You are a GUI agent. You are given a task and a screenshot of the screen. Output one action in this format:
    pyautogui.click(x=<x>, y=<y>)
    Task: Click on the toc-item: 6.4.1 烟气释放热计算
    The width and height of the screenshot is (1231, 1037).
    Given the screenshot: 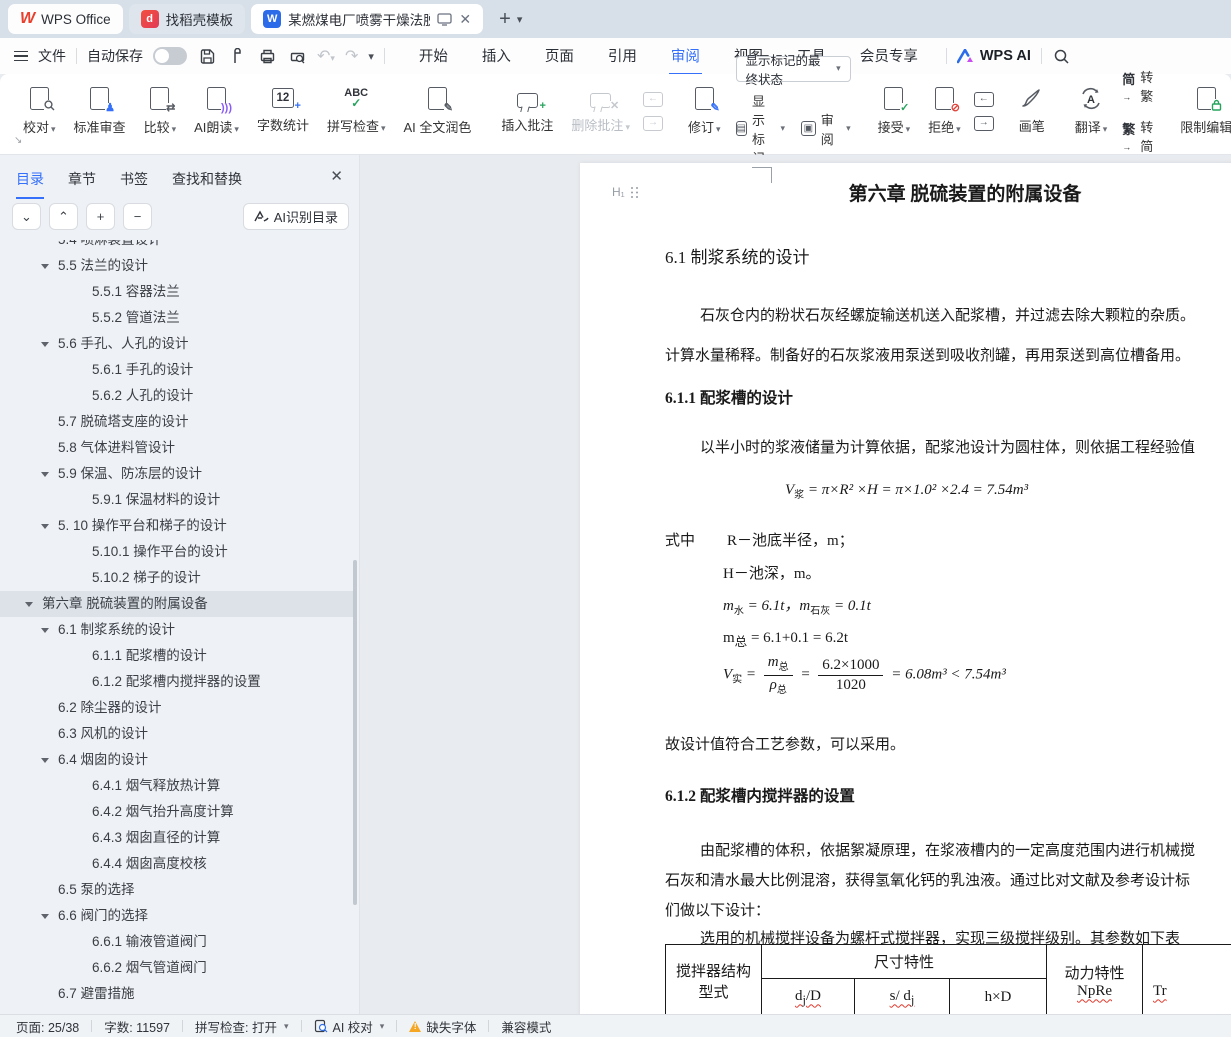 What is the action you would take?
    pyautogui.click(x=177, y=786)
    